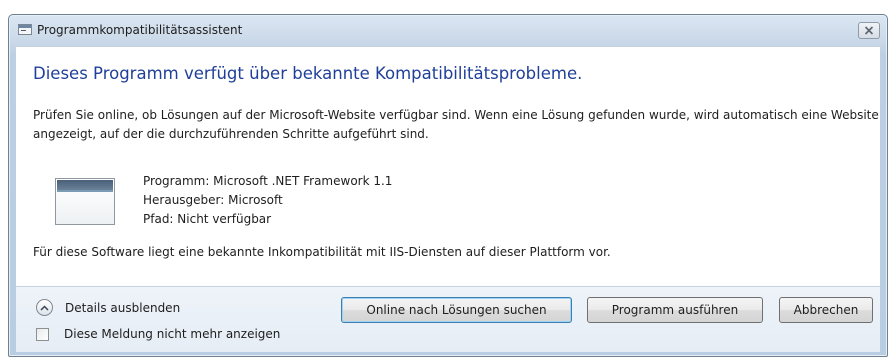  Describe the element at coordinates (42, 334) in the screenshot. I see `dont-show-again-checkbox` at that location.